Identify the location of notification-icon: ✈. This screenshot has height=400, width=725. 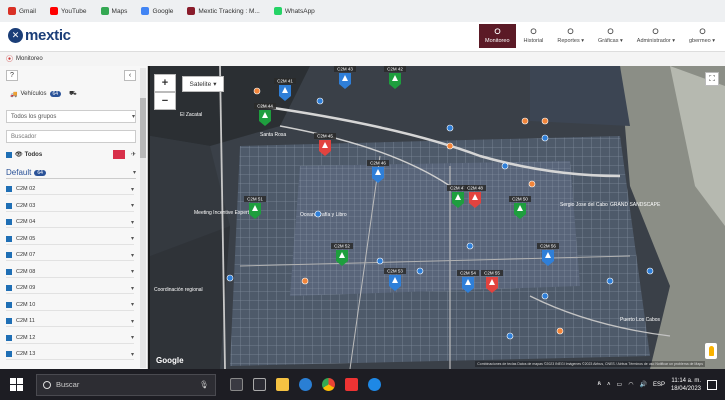
(133, 154).